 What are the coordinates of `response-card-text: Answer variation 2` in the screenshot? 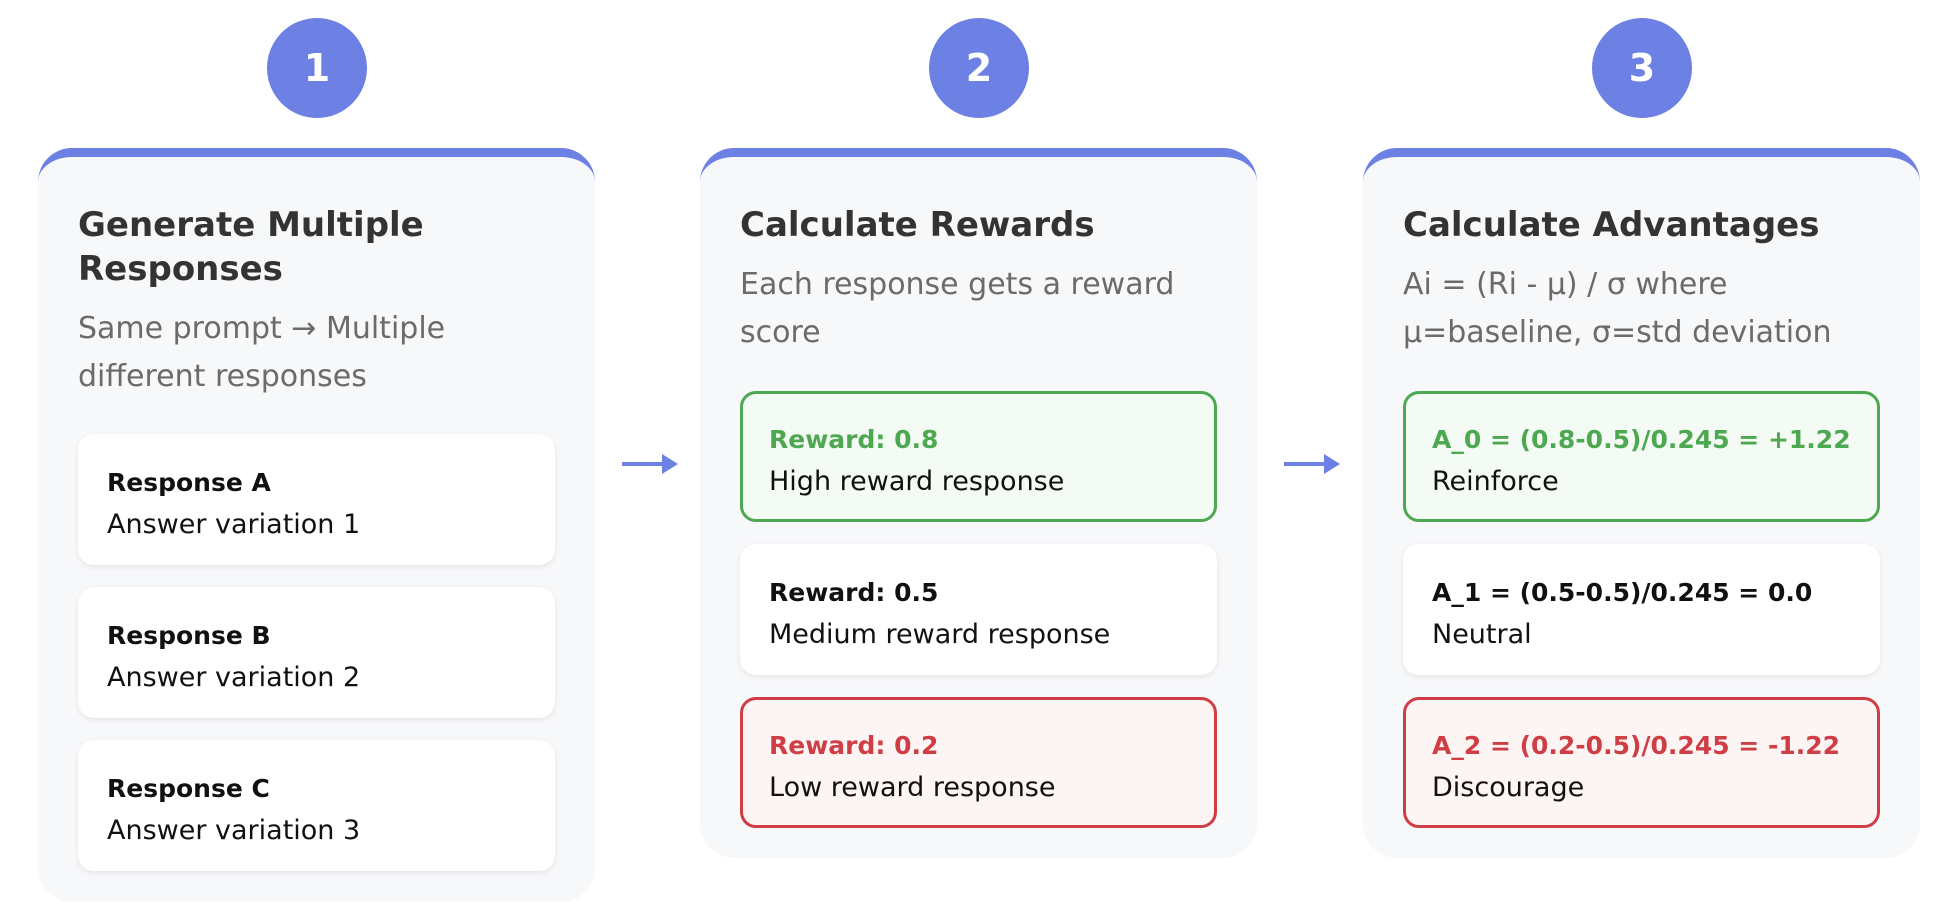 It's located at (234, 677).